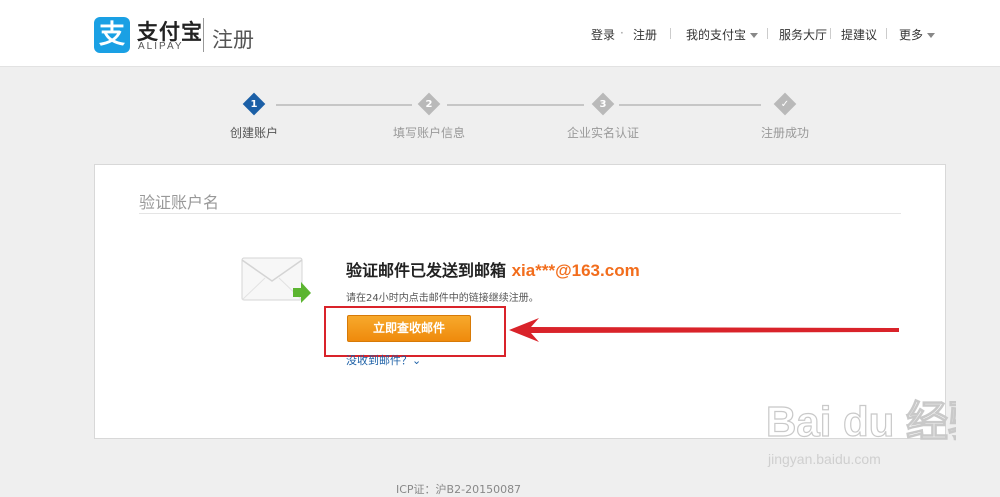 This screenshot has height=497, width=1000. Describe the element at coordinates (429, 104) in the screenshot. I see `step-2-number: 2` at that location.